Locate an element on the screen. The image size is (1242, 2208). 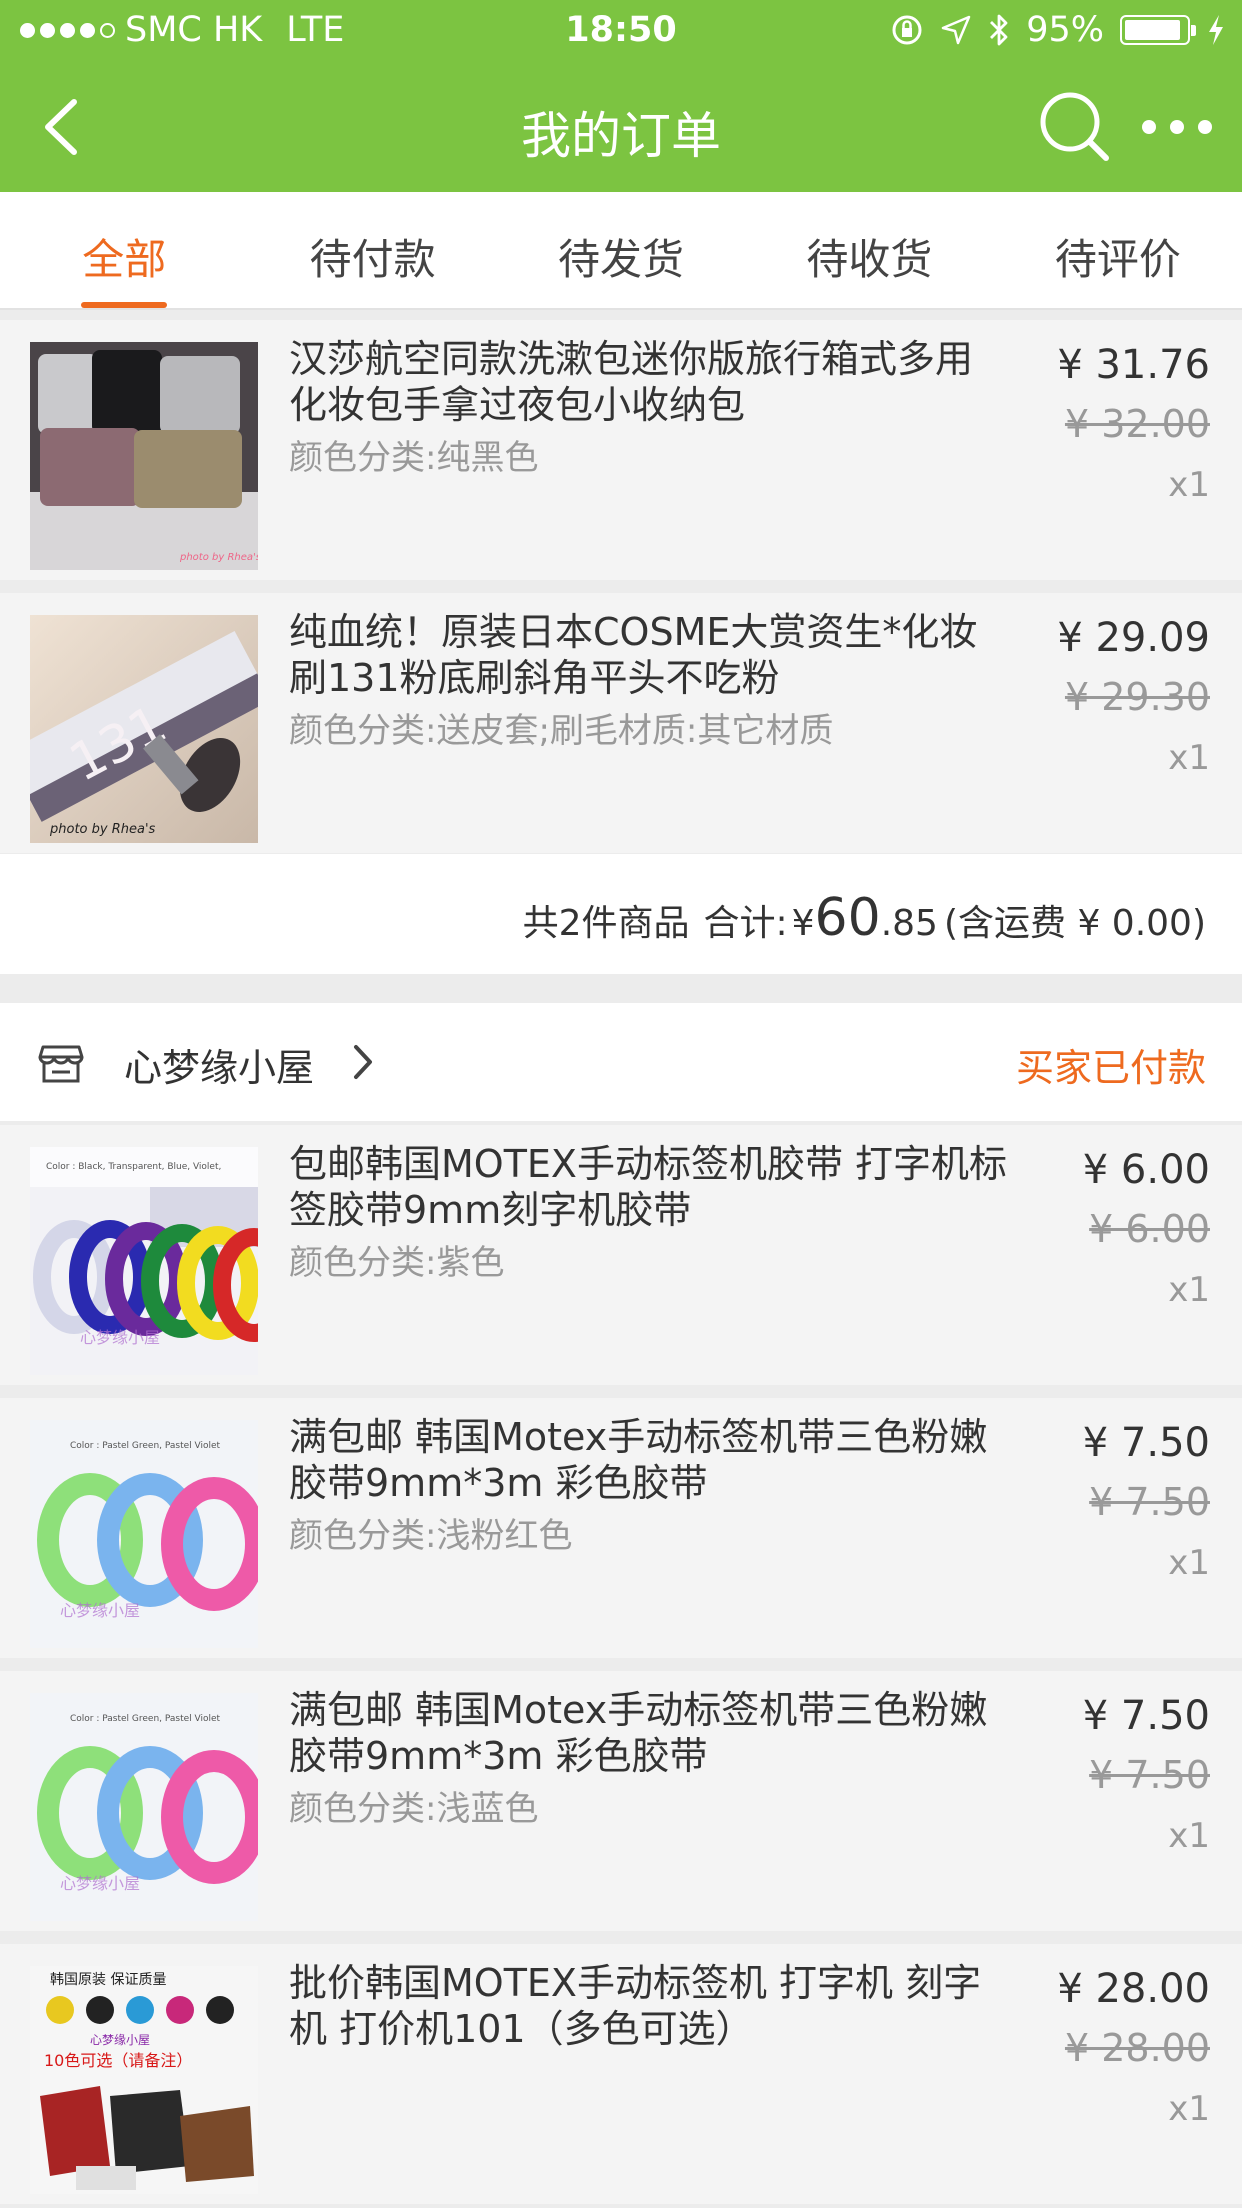
item-title: 包邮韩国MOTEX手动标签机胶带 打字机标签胶带9mm刻字机胶带 is located at coordinates (649, 1187).